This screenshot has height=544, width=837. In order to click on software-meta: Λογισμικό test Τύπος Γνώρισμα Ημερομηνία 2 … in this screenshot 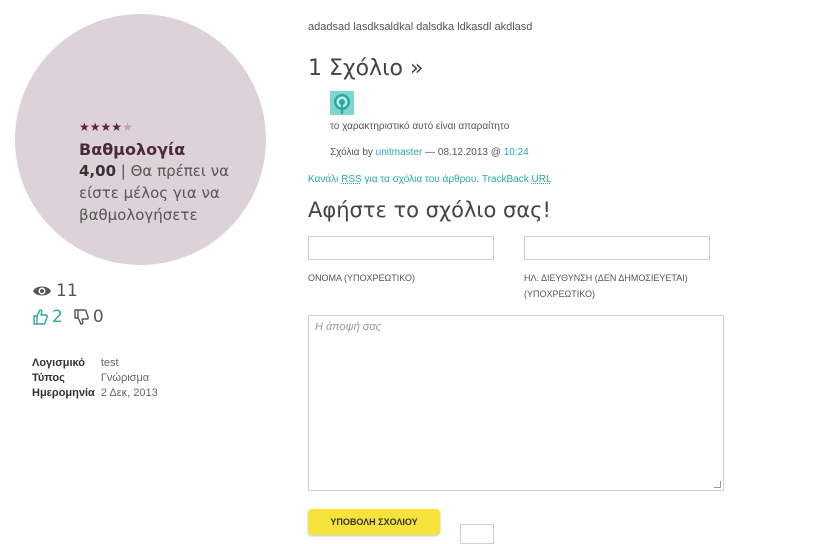, I will do `click(98, 378)`.